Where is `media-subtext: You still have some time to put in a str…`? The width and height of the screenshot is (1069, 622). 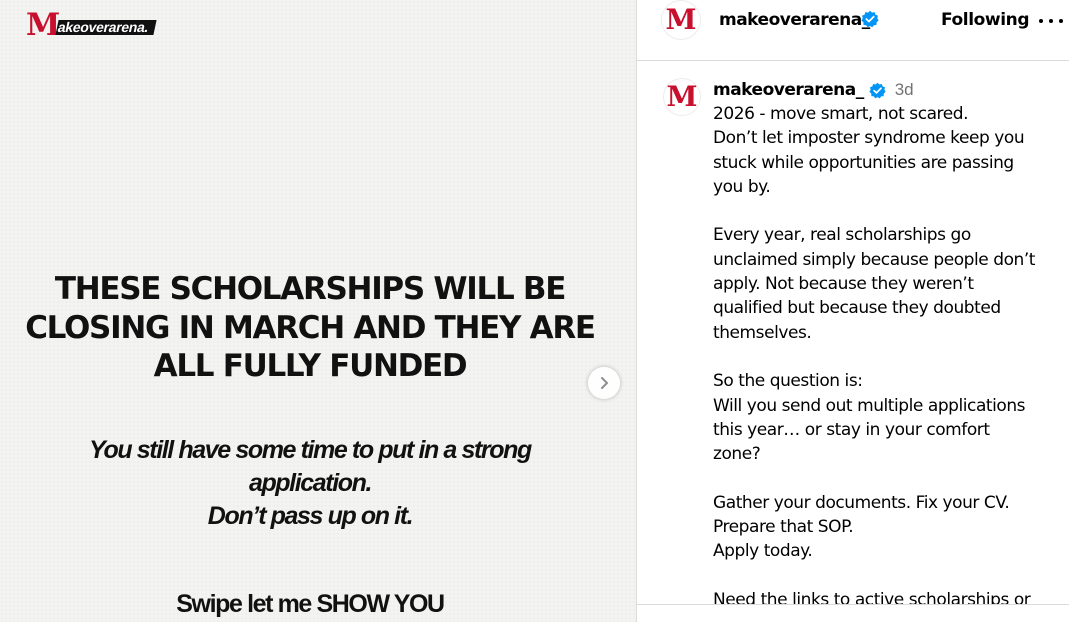 media-subtext: You still have some time to put in a str… is located at coordinates (310, 483).